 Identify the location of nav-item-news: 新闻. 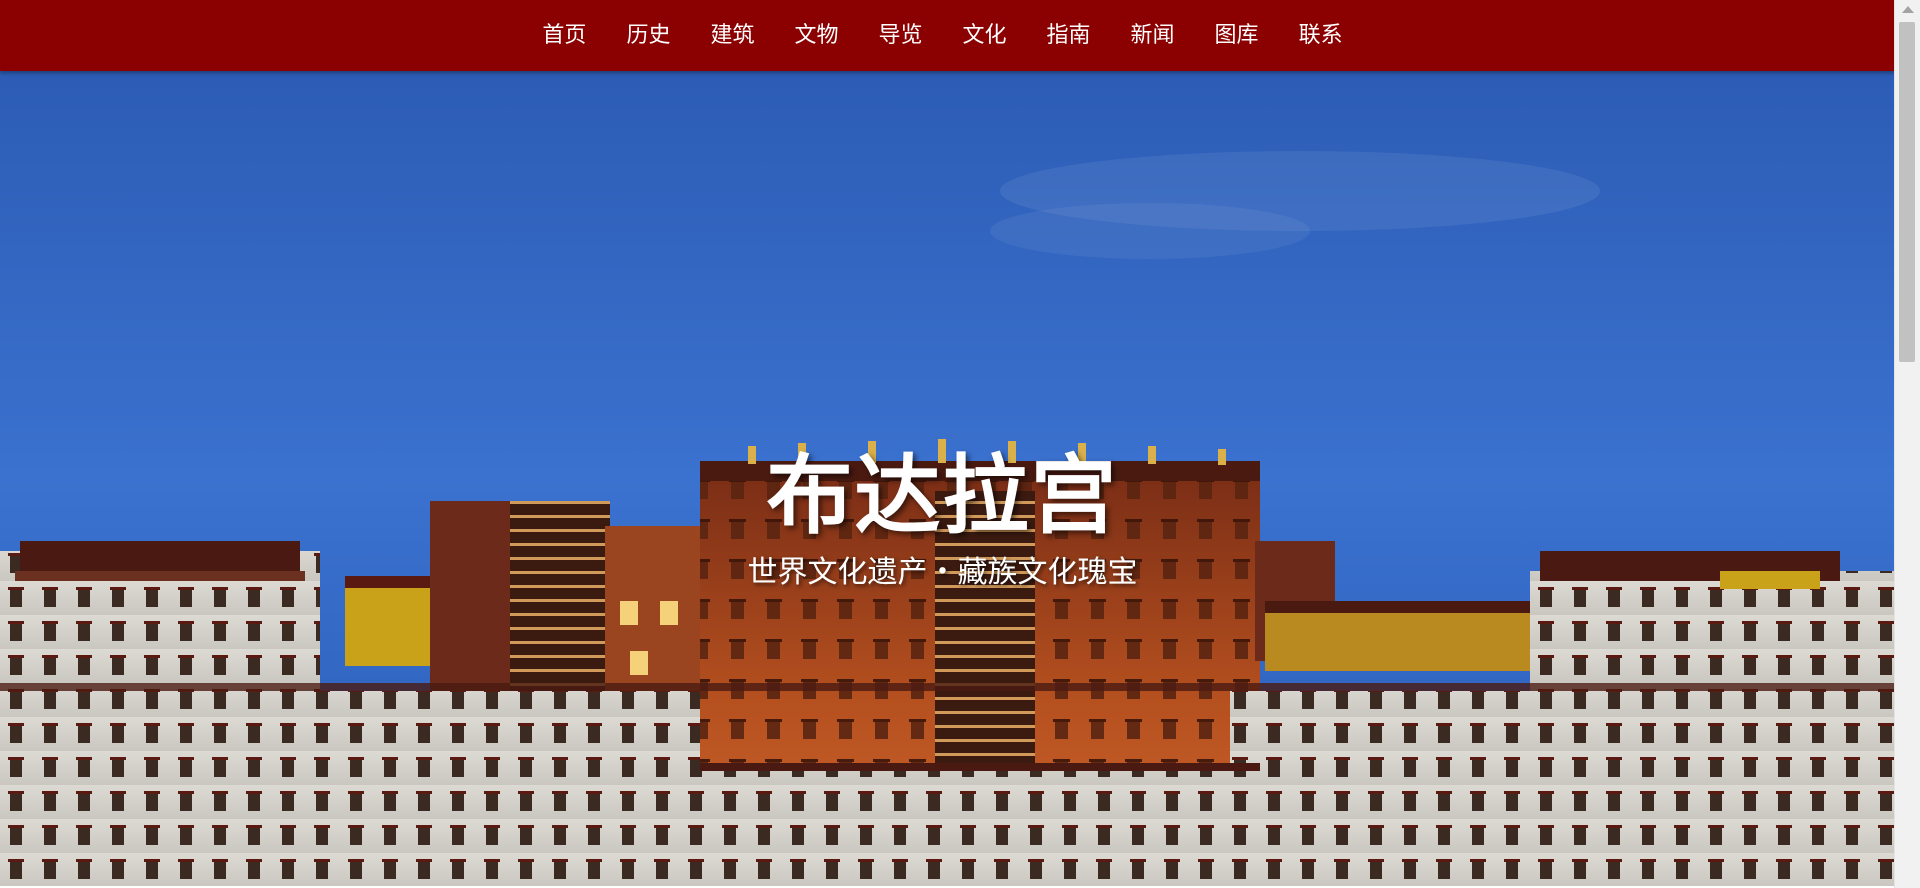
(1153, 35).